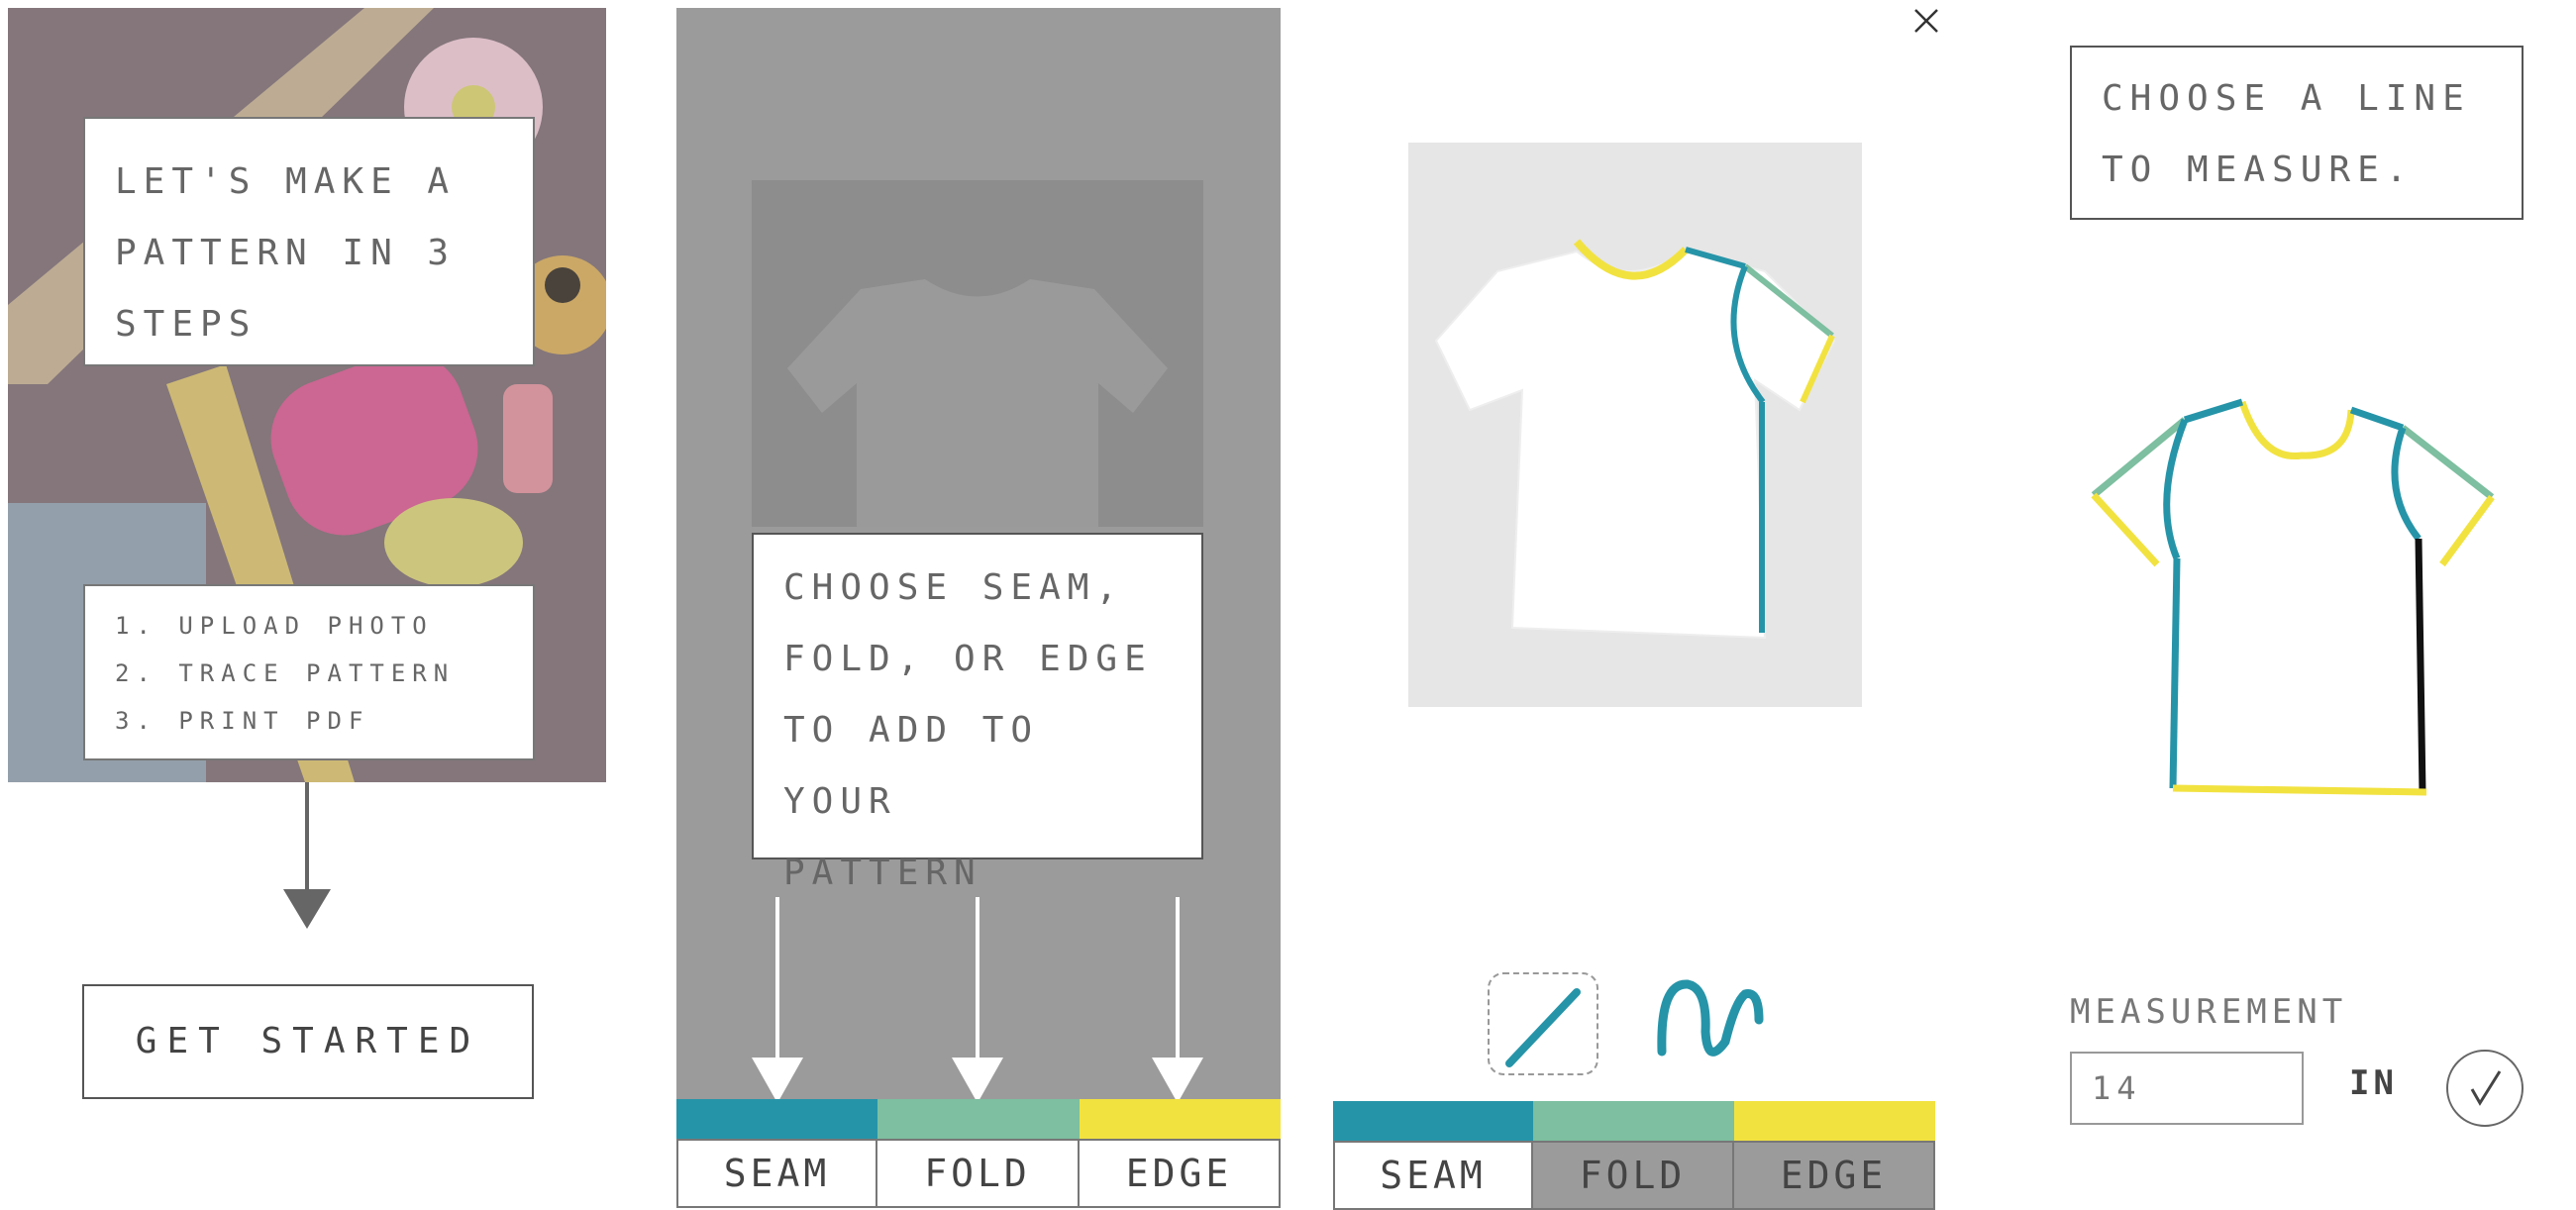 The image size is (2576, 1210). I want to click on measure-line-1: Choose a line, so click(2286, 98).